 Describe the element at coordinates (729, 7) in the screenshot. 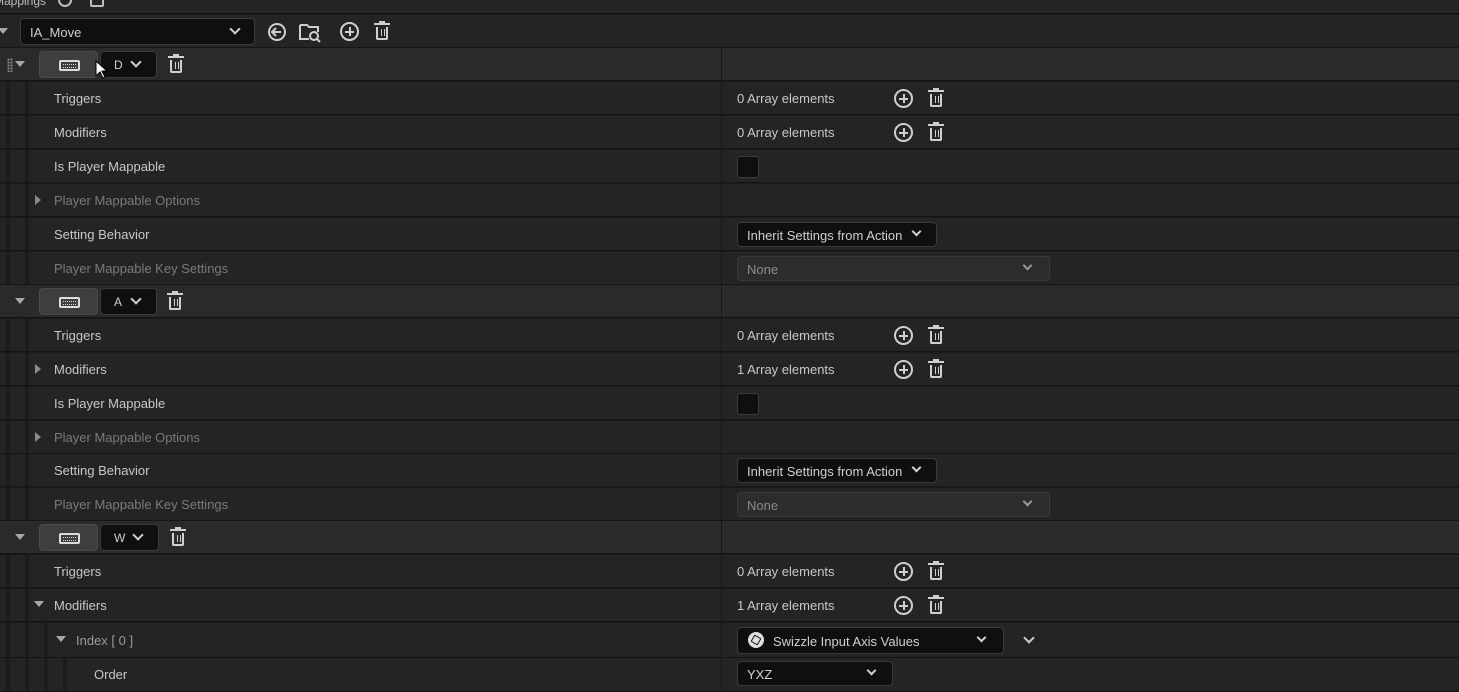

I see `mappings-header-strip: Mappings` at that location.